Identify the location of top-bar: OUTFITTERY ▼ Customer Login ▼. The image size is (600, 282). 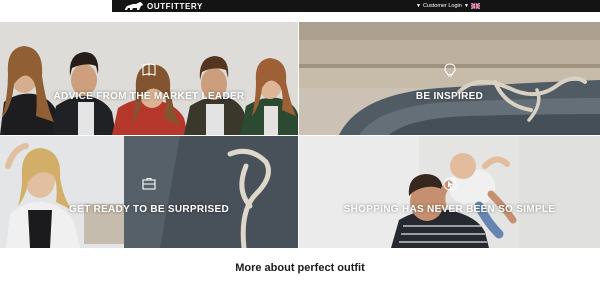
(300, 6).